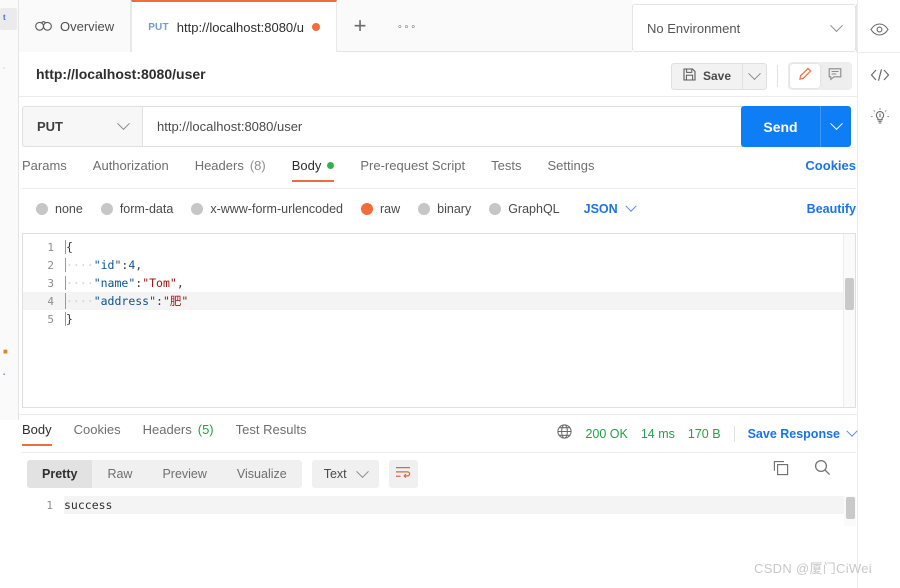  I want to click on line-number: 2, so click(50, 265).